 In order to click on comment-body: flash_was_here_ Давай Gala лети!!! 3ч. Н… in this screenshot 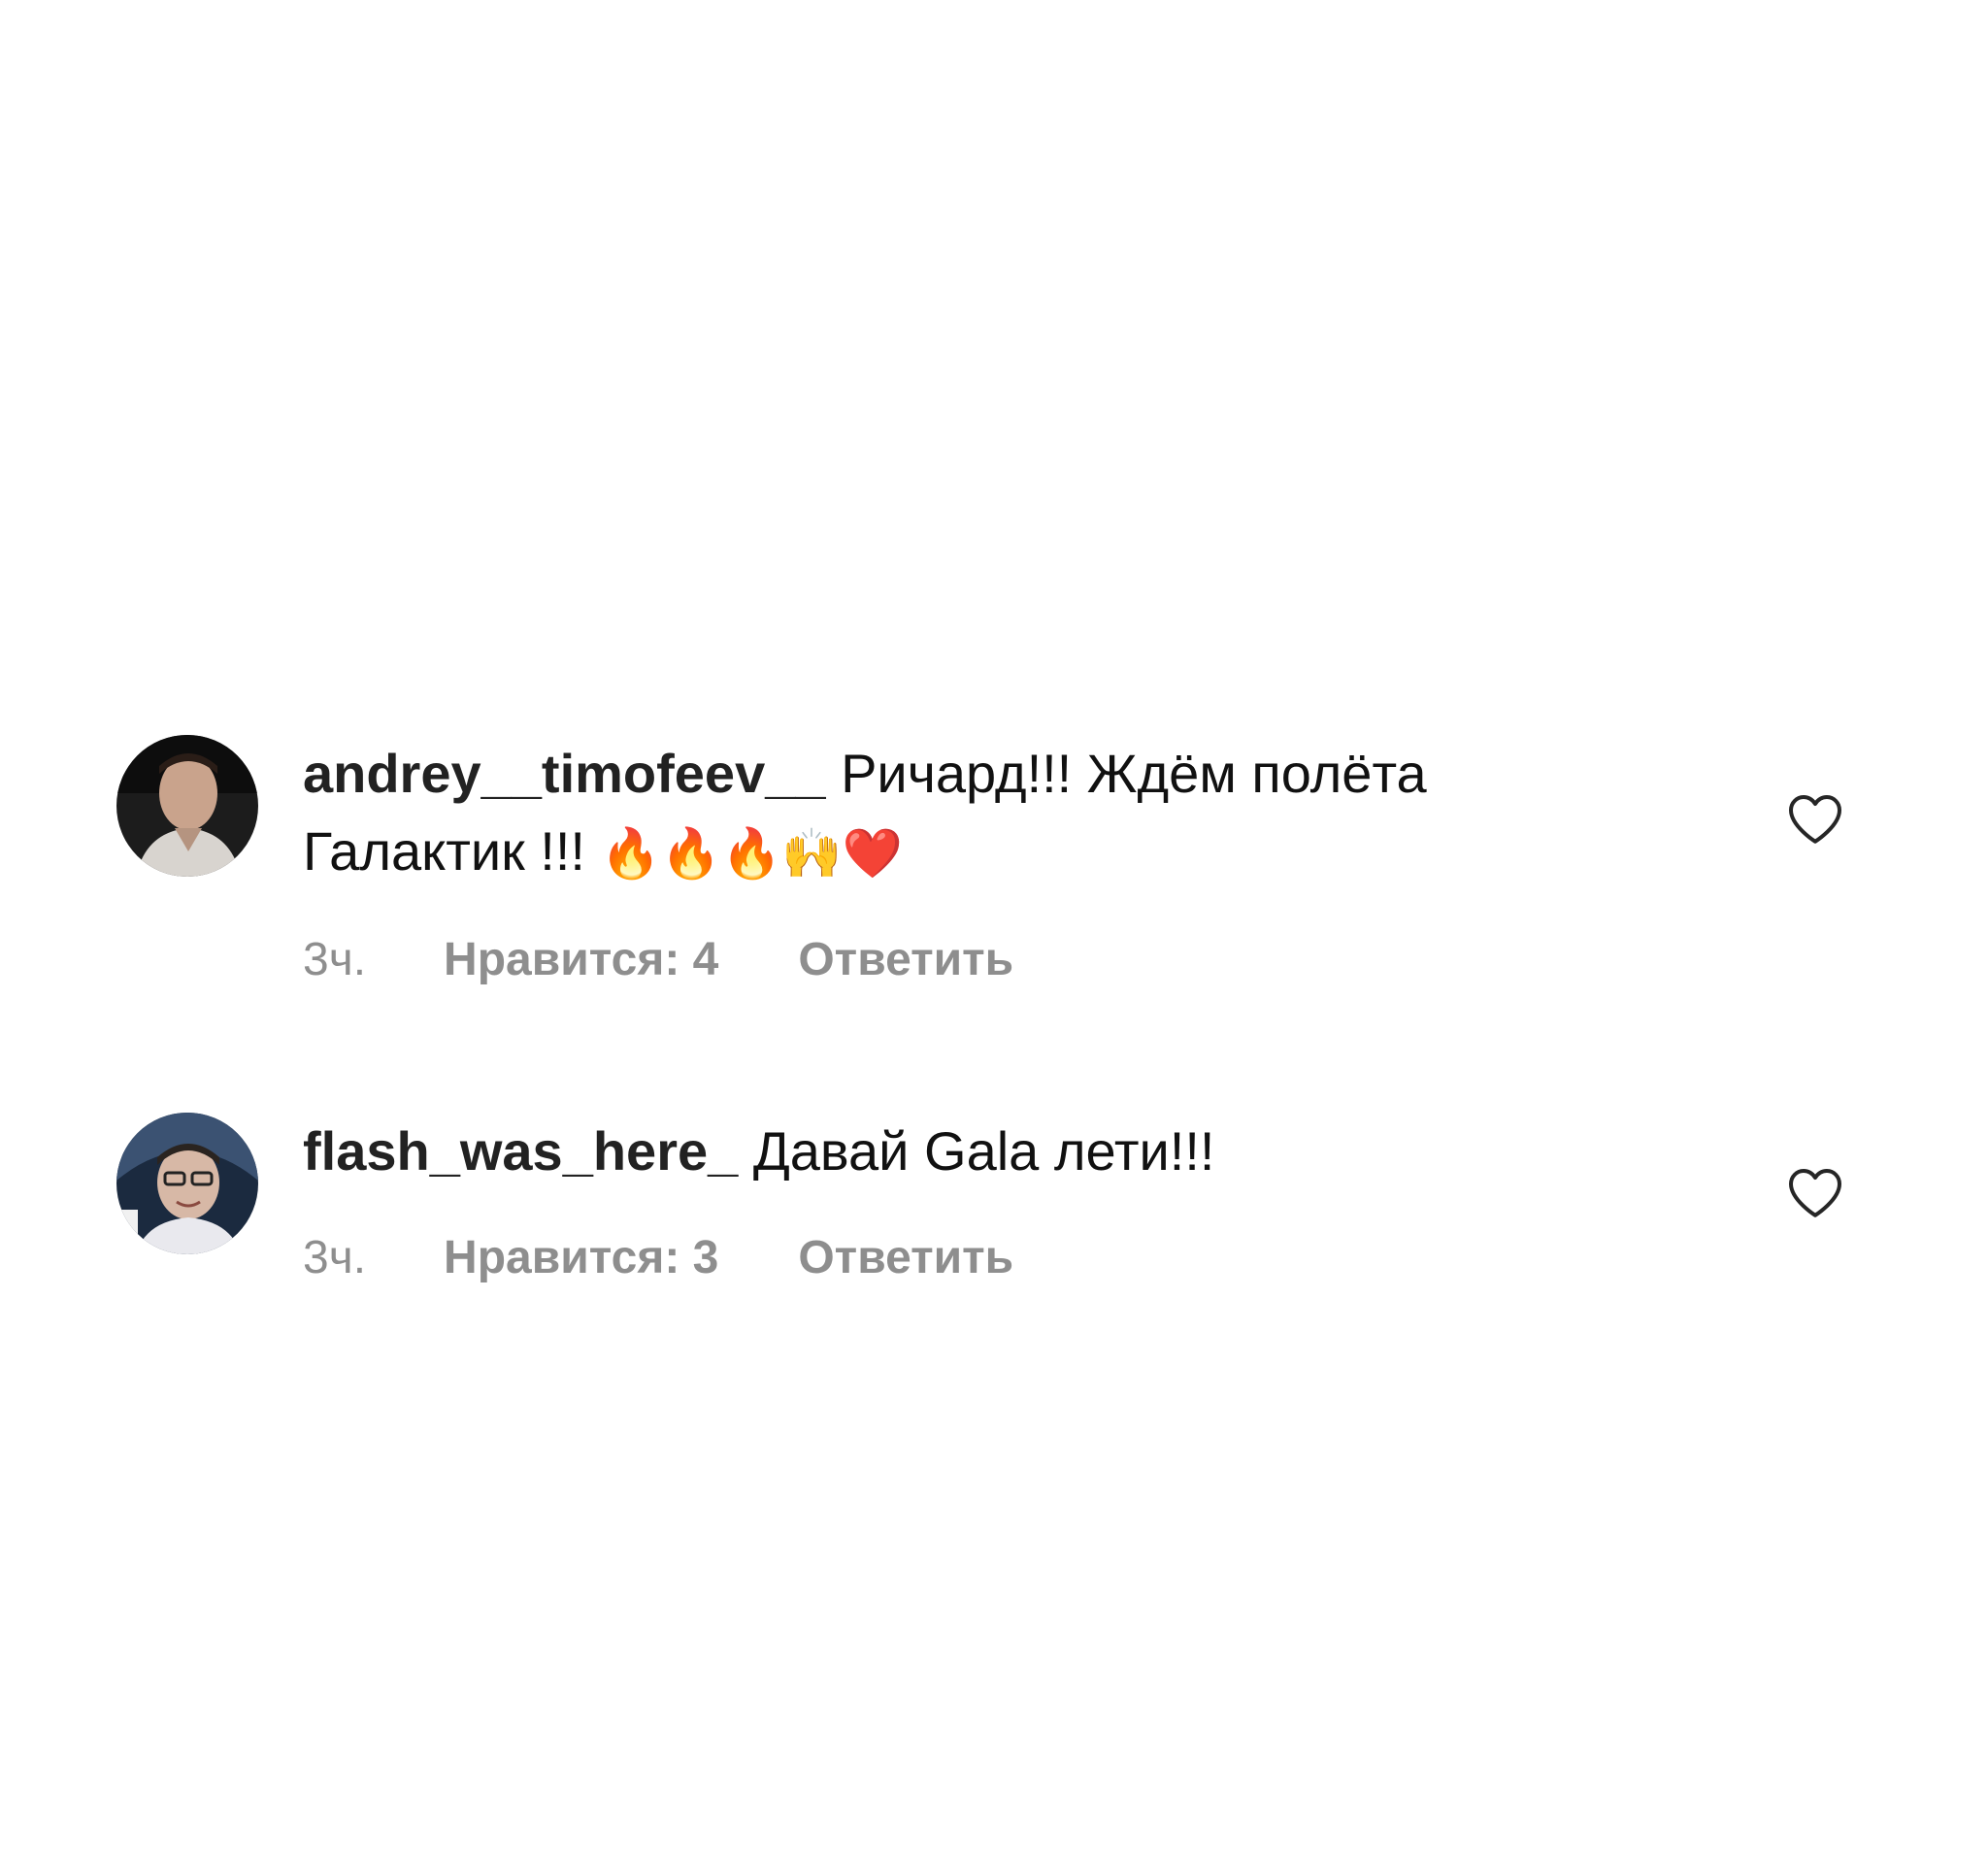, I will do `click(992, 1198)`.